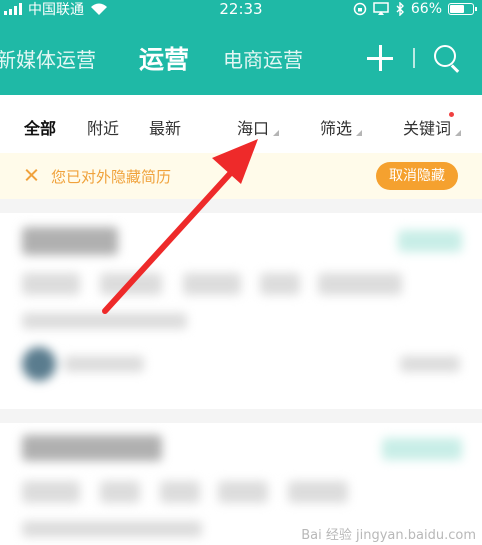 Image resolution: width=482 pixels, height=545 pixels. I want to click on tab-ecommerce-ops: 电商运营, so click(263, 58).